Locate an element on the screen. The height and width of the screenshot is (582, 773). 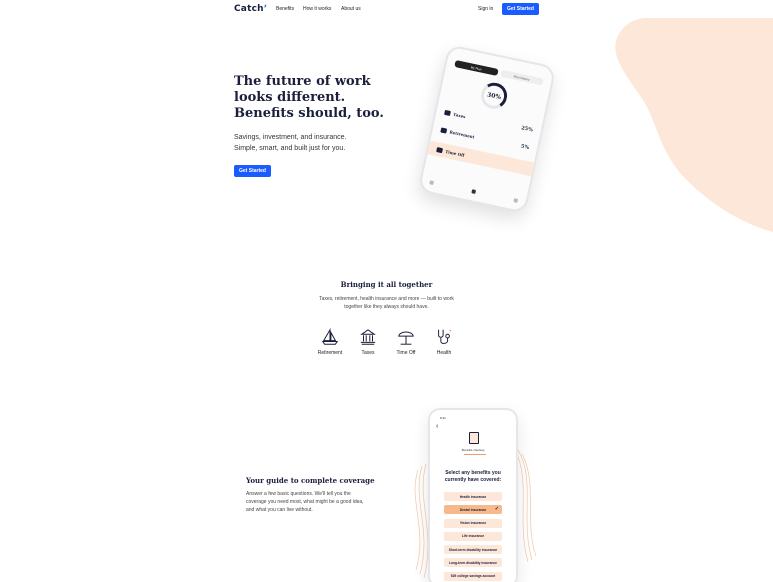
tab-my-plan: My Plan is located at coordinates (476, 67).